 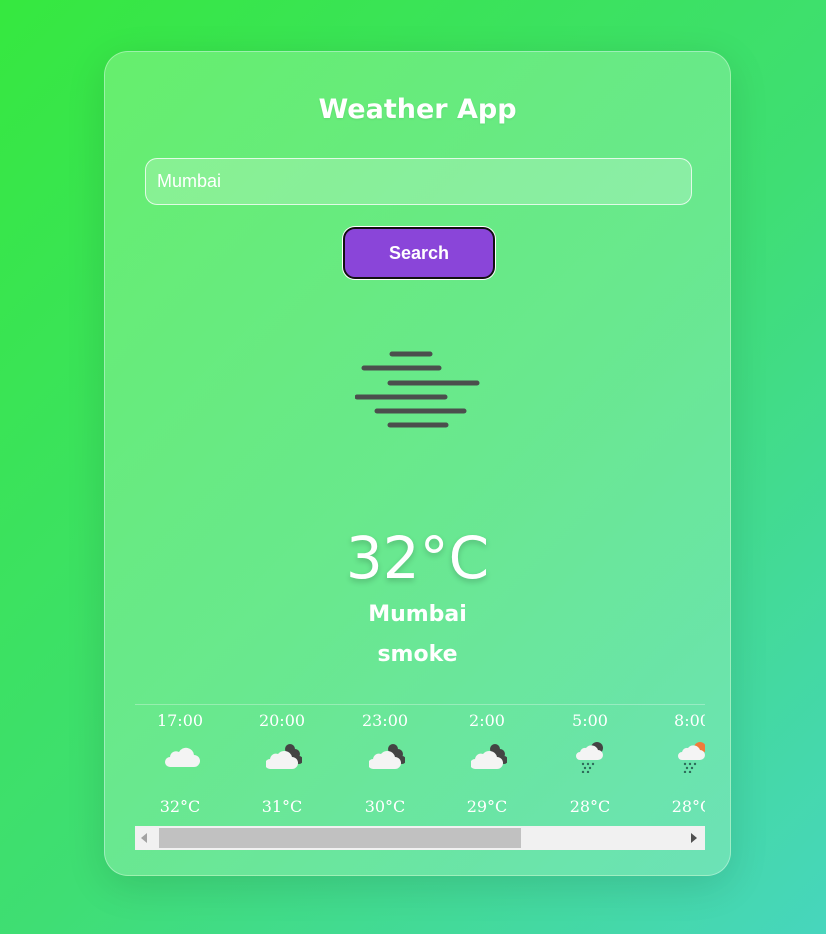 What do you see at coordinates (282, 806) in the screenshot?
I see `forecast-temp: 31°C` at bounding box center [282, 806].